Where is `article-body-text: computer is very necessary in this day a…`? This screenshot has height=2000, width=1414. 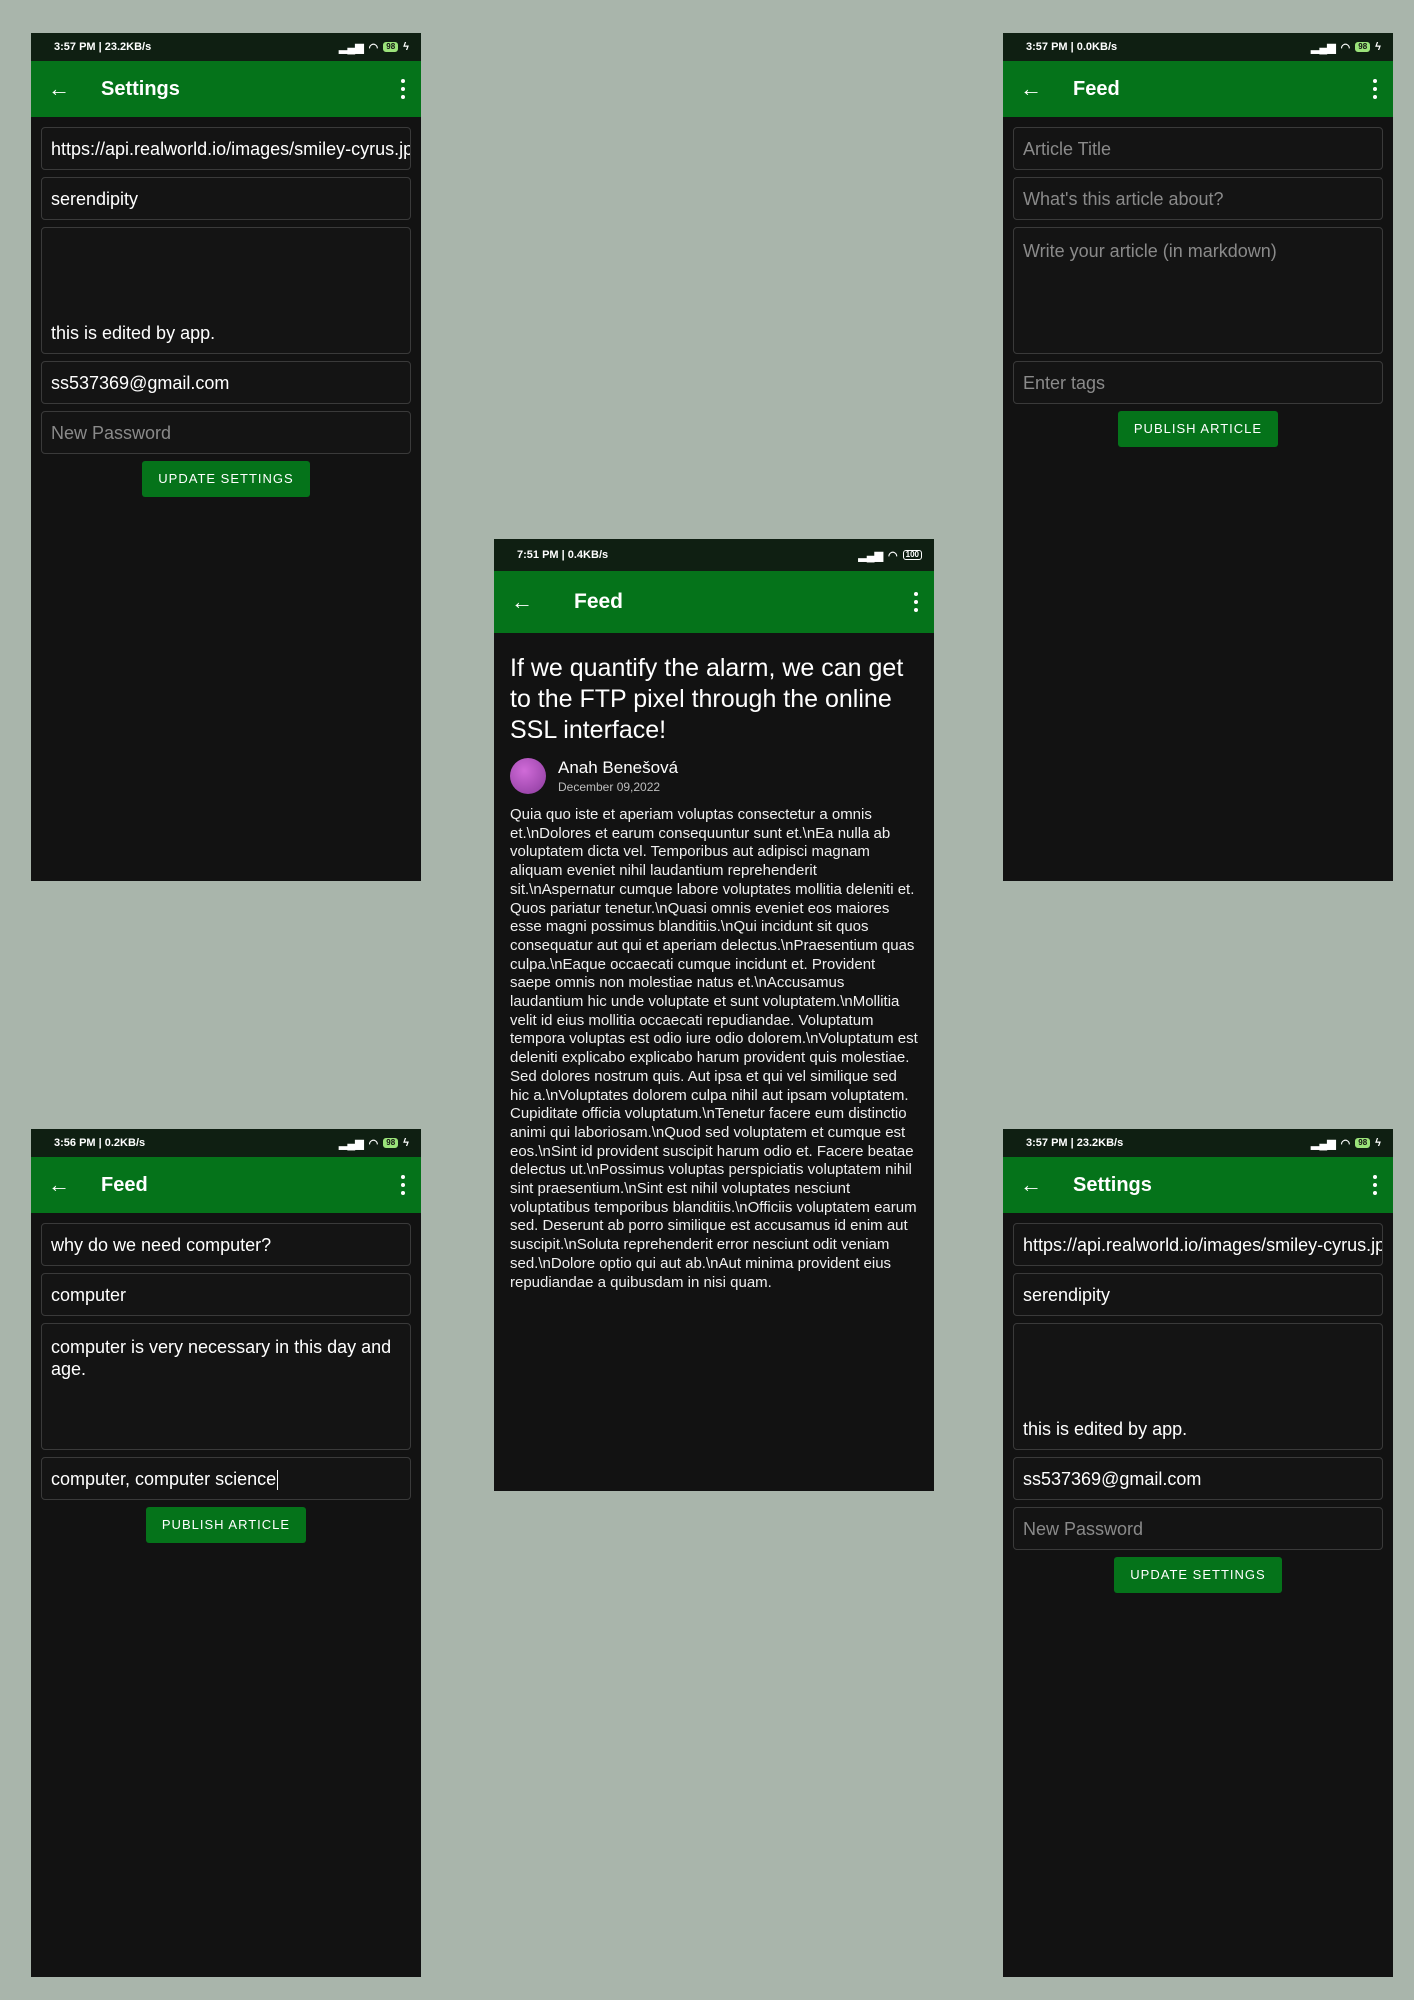 article-body-text: computer is very necessary in this day a… is located at coordinates (221, 1358).